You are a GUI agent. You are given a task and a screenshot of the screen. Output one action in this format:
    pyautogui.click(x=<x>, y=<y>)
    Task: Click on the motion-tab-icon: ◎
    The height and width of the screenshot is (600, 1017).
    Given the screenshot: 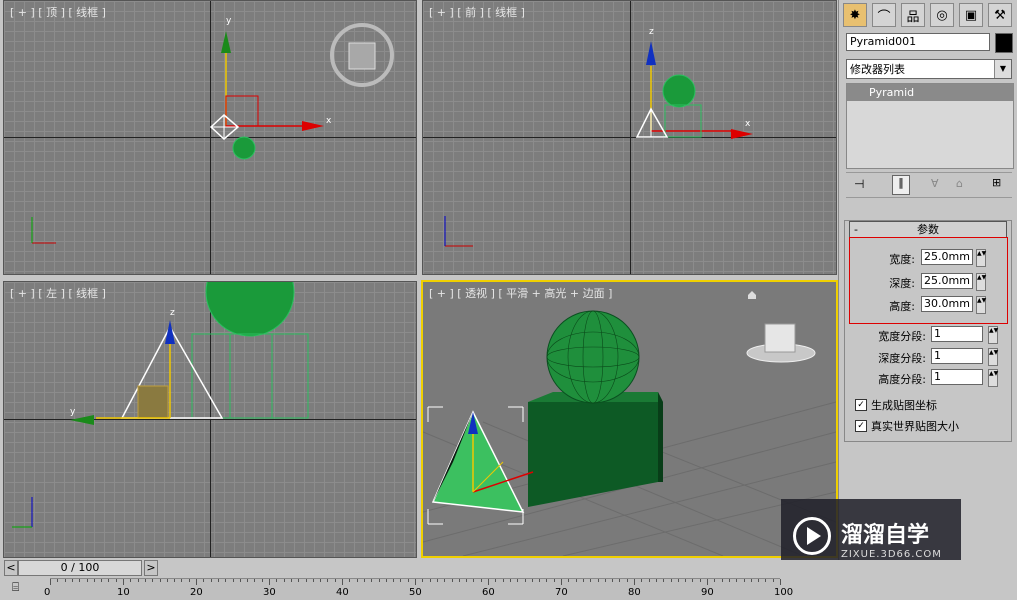 What is the action you would take?
    pyautogui.click(x=942, y=15)
    